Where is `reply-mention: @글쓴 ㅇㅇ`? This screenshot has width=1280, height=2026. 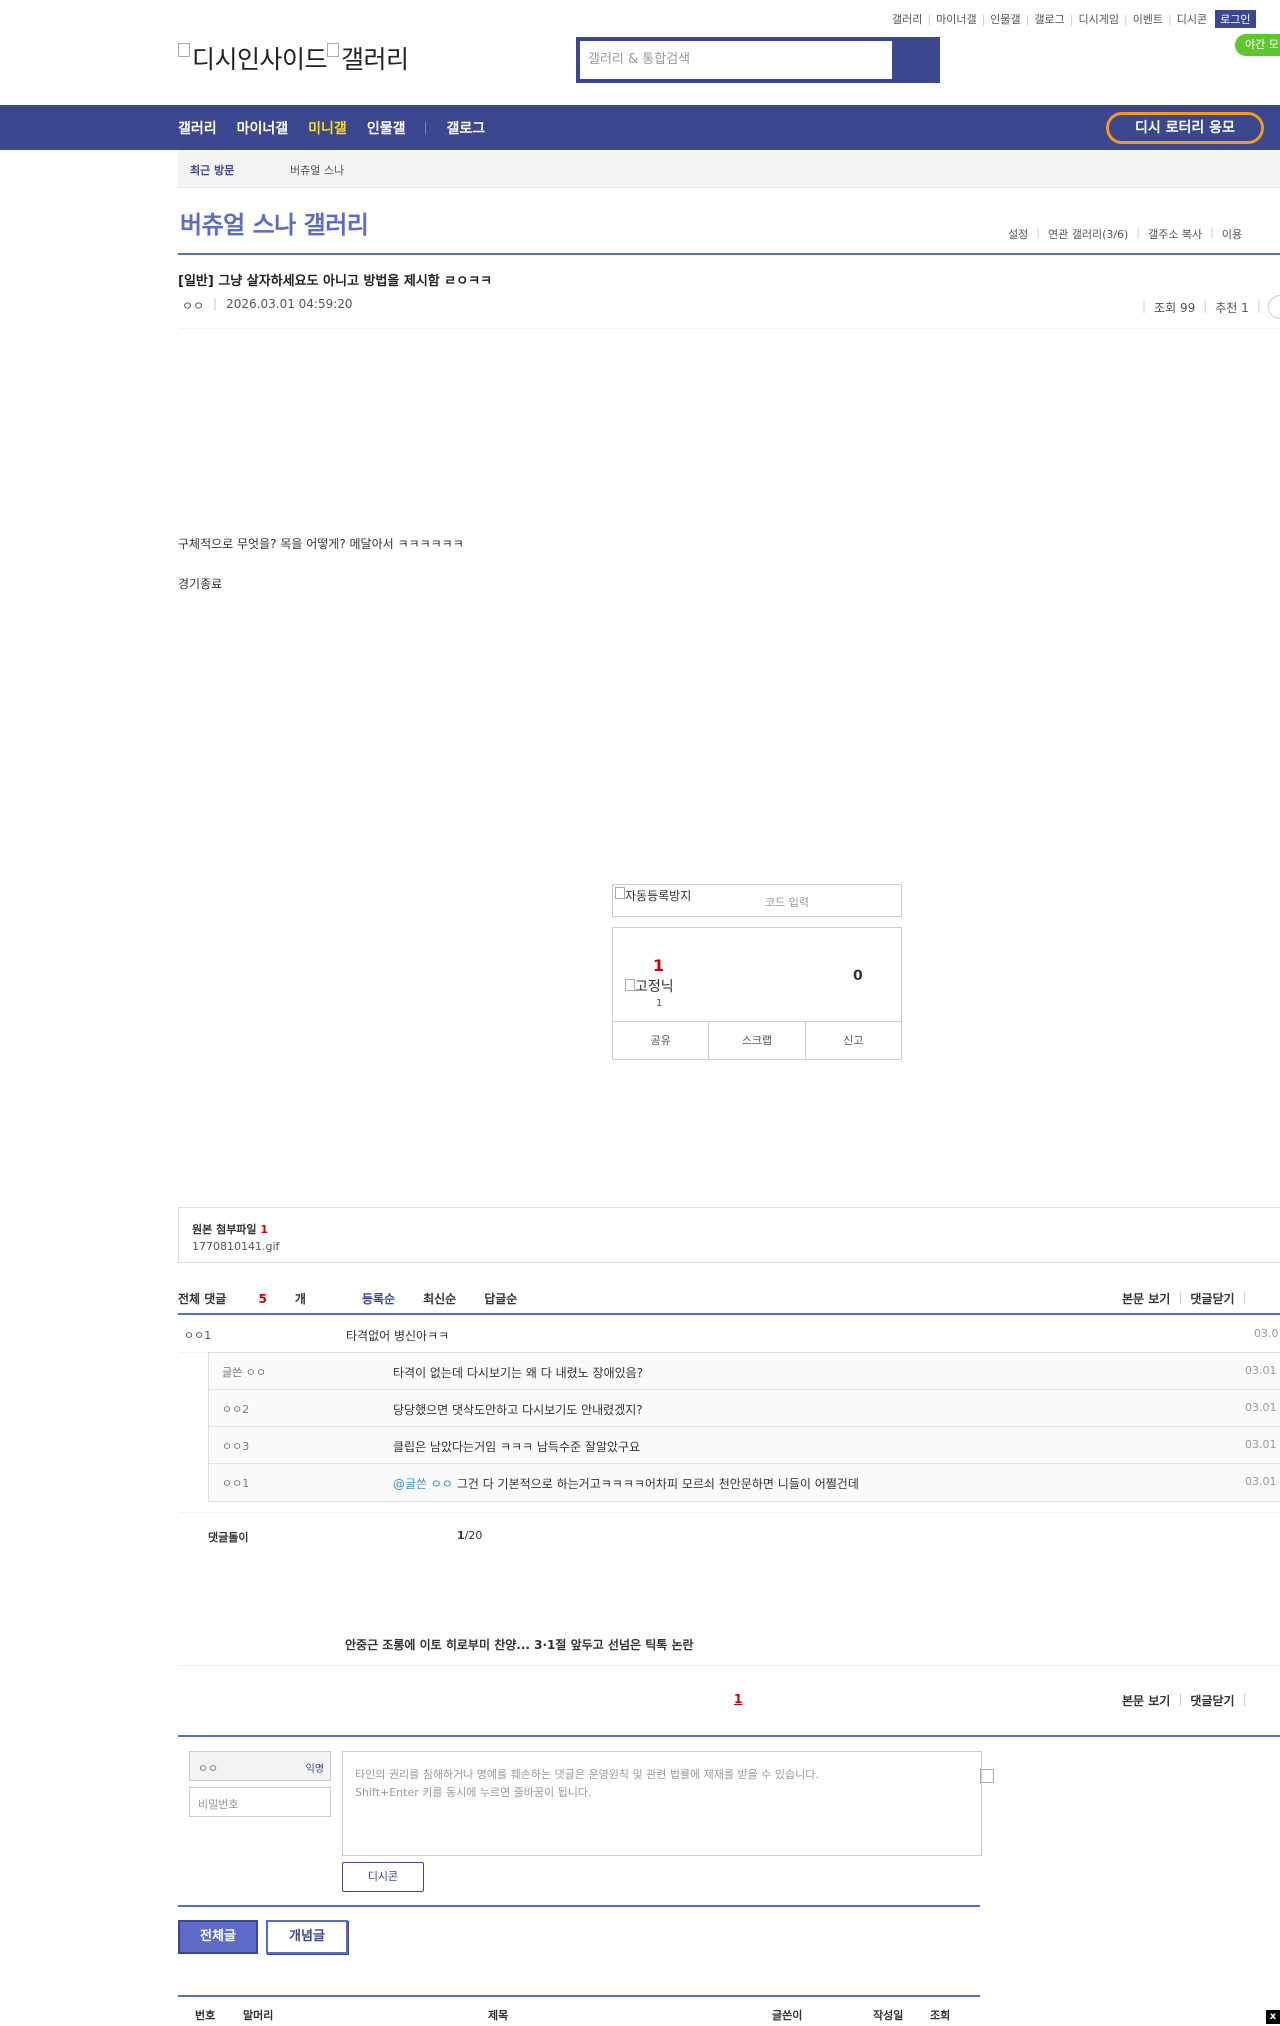 reply-mention: @글쓴 ㅇㅇ is located at coordinates (423, 1484).